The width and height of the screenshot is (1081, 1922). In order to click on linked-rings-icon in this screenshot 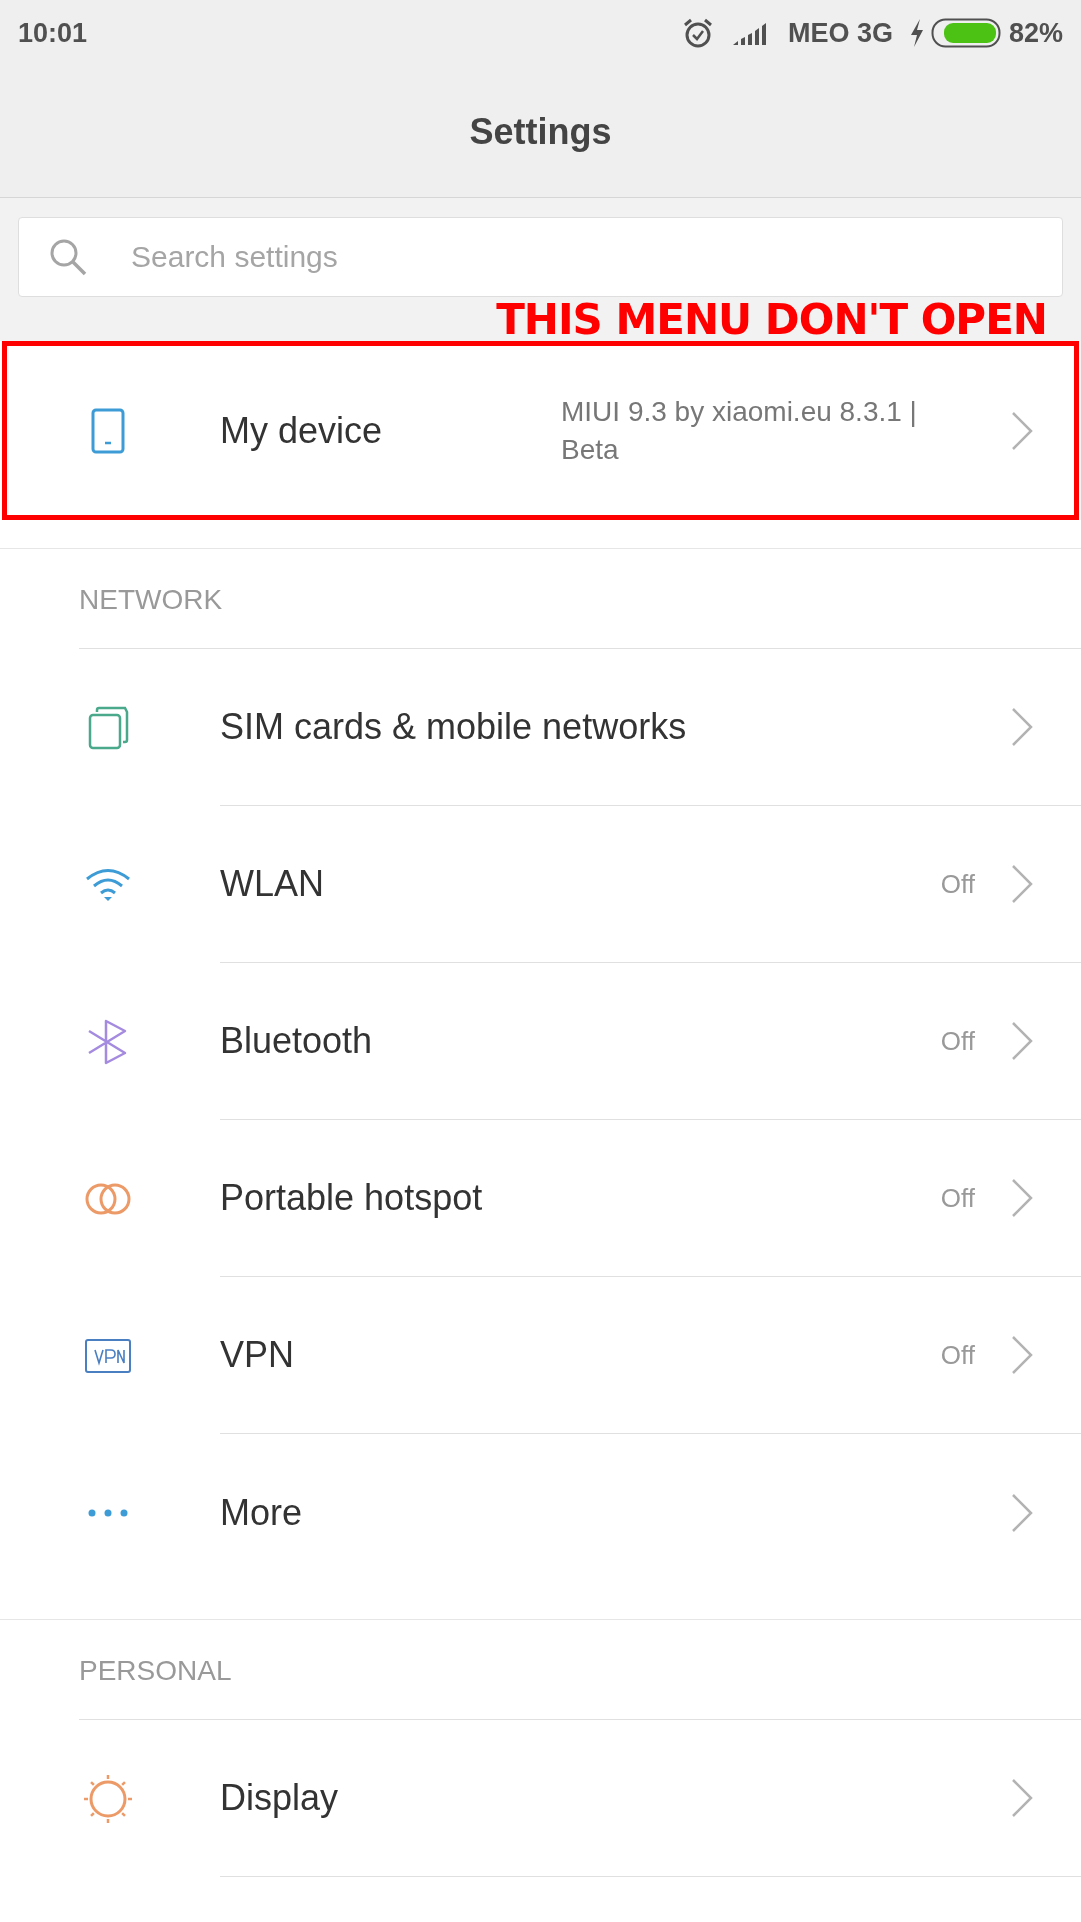, I will do `click(108, 1198)`.